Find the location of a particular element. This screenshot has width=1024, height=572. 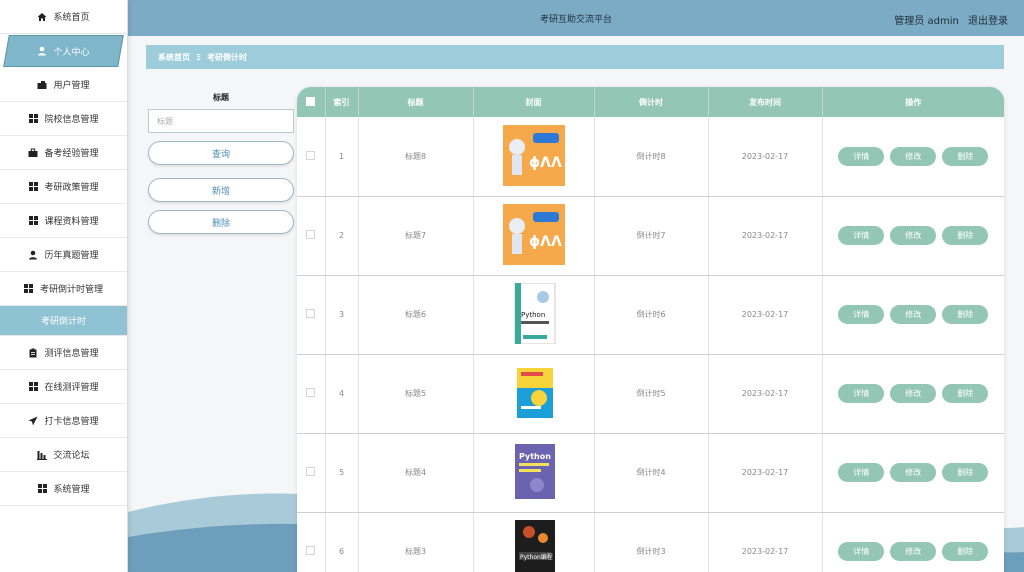

sidebar-item-forum: 交流论坛 is located at coordinates (63, 455).